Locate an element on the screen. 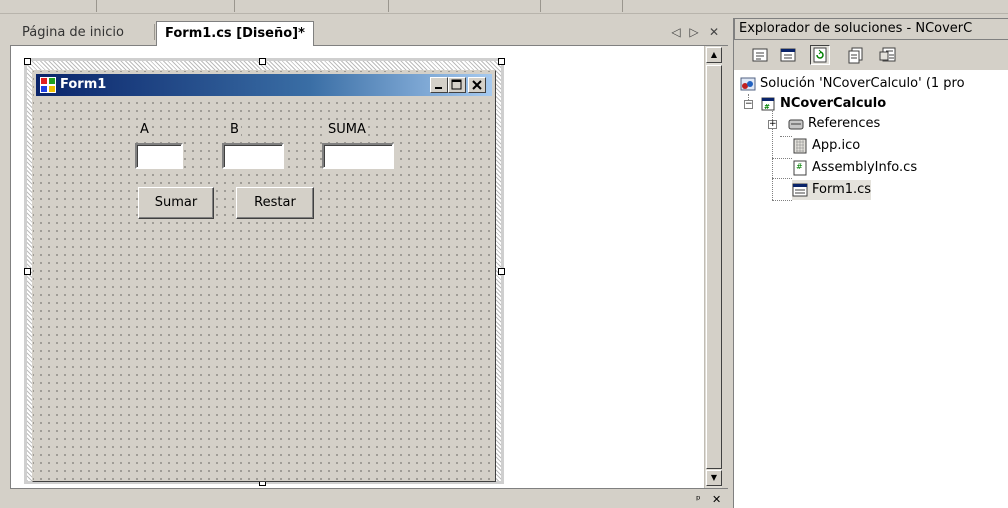  tree-label-solution: Solución 'NCoverCalculo' (1 pro is located at coordinates (862, 83).